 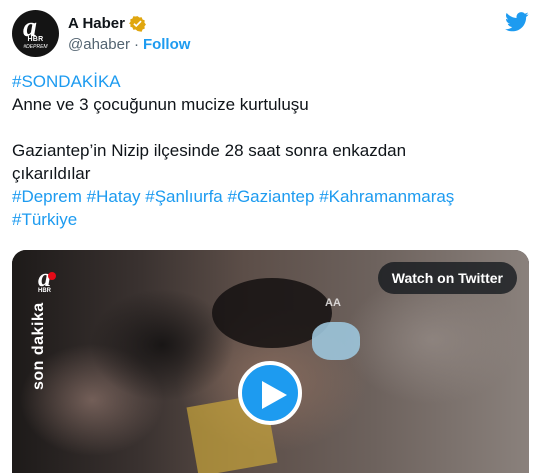 I want to click on hashtag-turkiye: #Türkiye, so click(x=44, y=219).